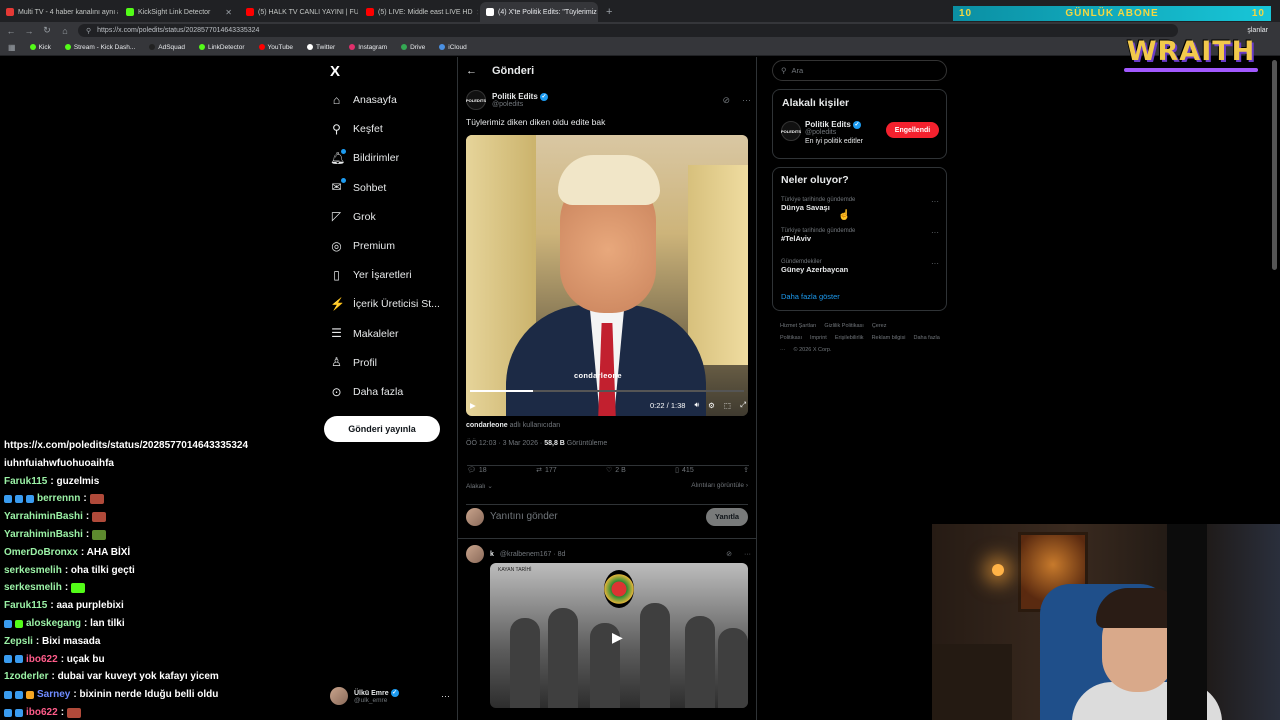 This screenshot has width=1280, height=720. What do you see at coordinates (363, 100) in the screenshot?
I see `sidebar-item: ⌂ Anasayfa` at bounding box center [363, 100].